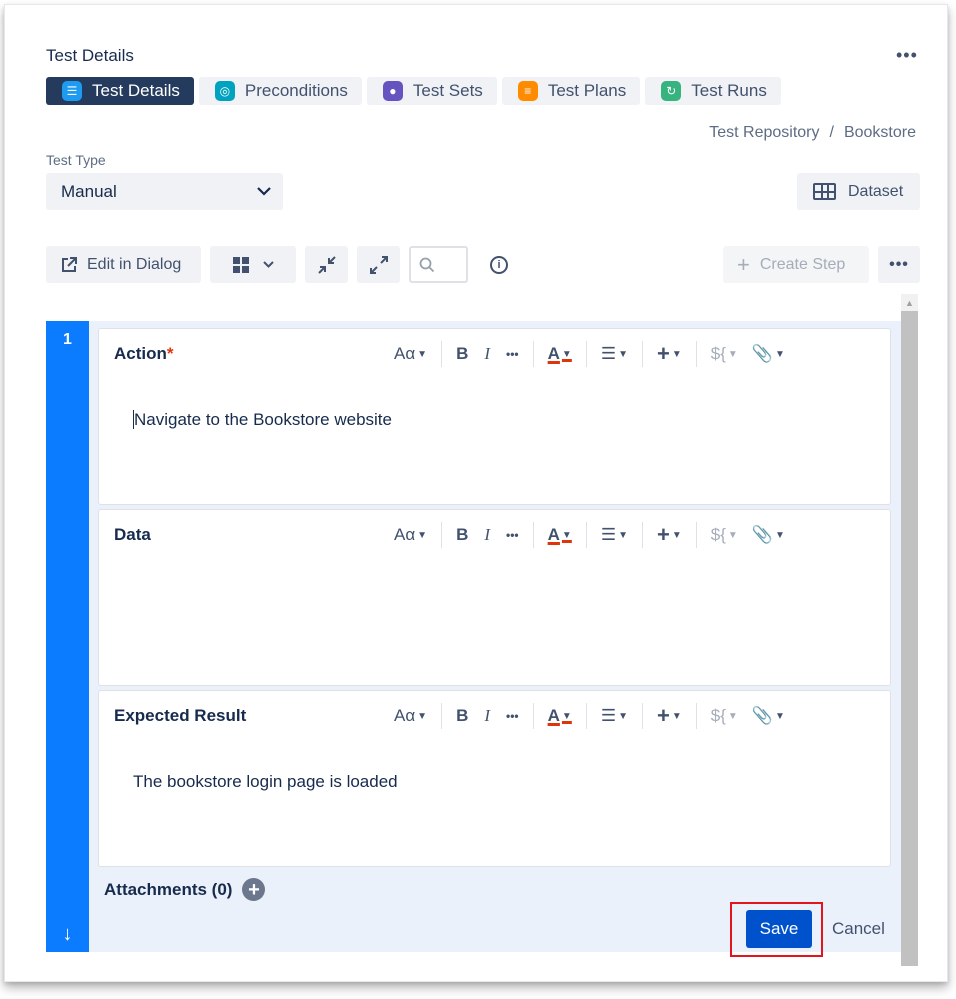 This screenshot has height=999, width=956. I want to click on edit-in-dialog-button: Edit in Dialog, so click(123, 264).